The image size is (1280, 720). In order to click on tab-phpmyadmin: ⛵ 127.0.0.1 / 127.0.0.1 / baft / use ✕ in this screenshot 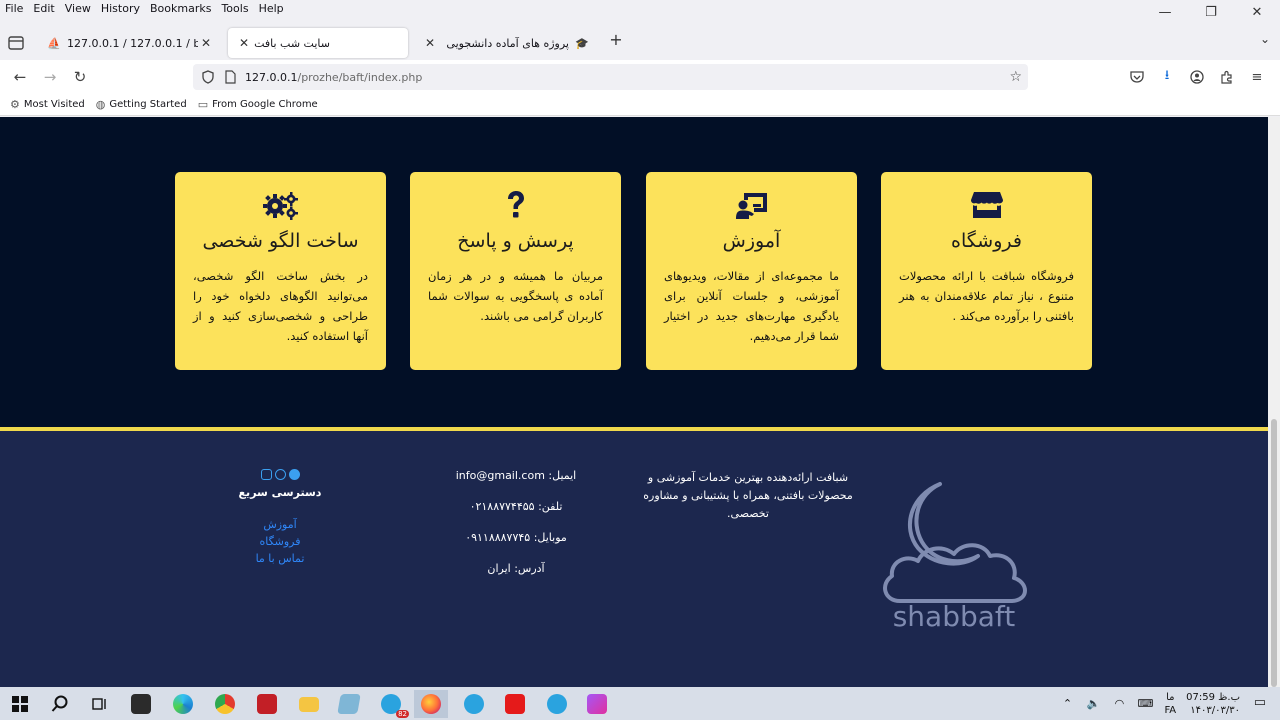, I will do `click(130, 43)`.